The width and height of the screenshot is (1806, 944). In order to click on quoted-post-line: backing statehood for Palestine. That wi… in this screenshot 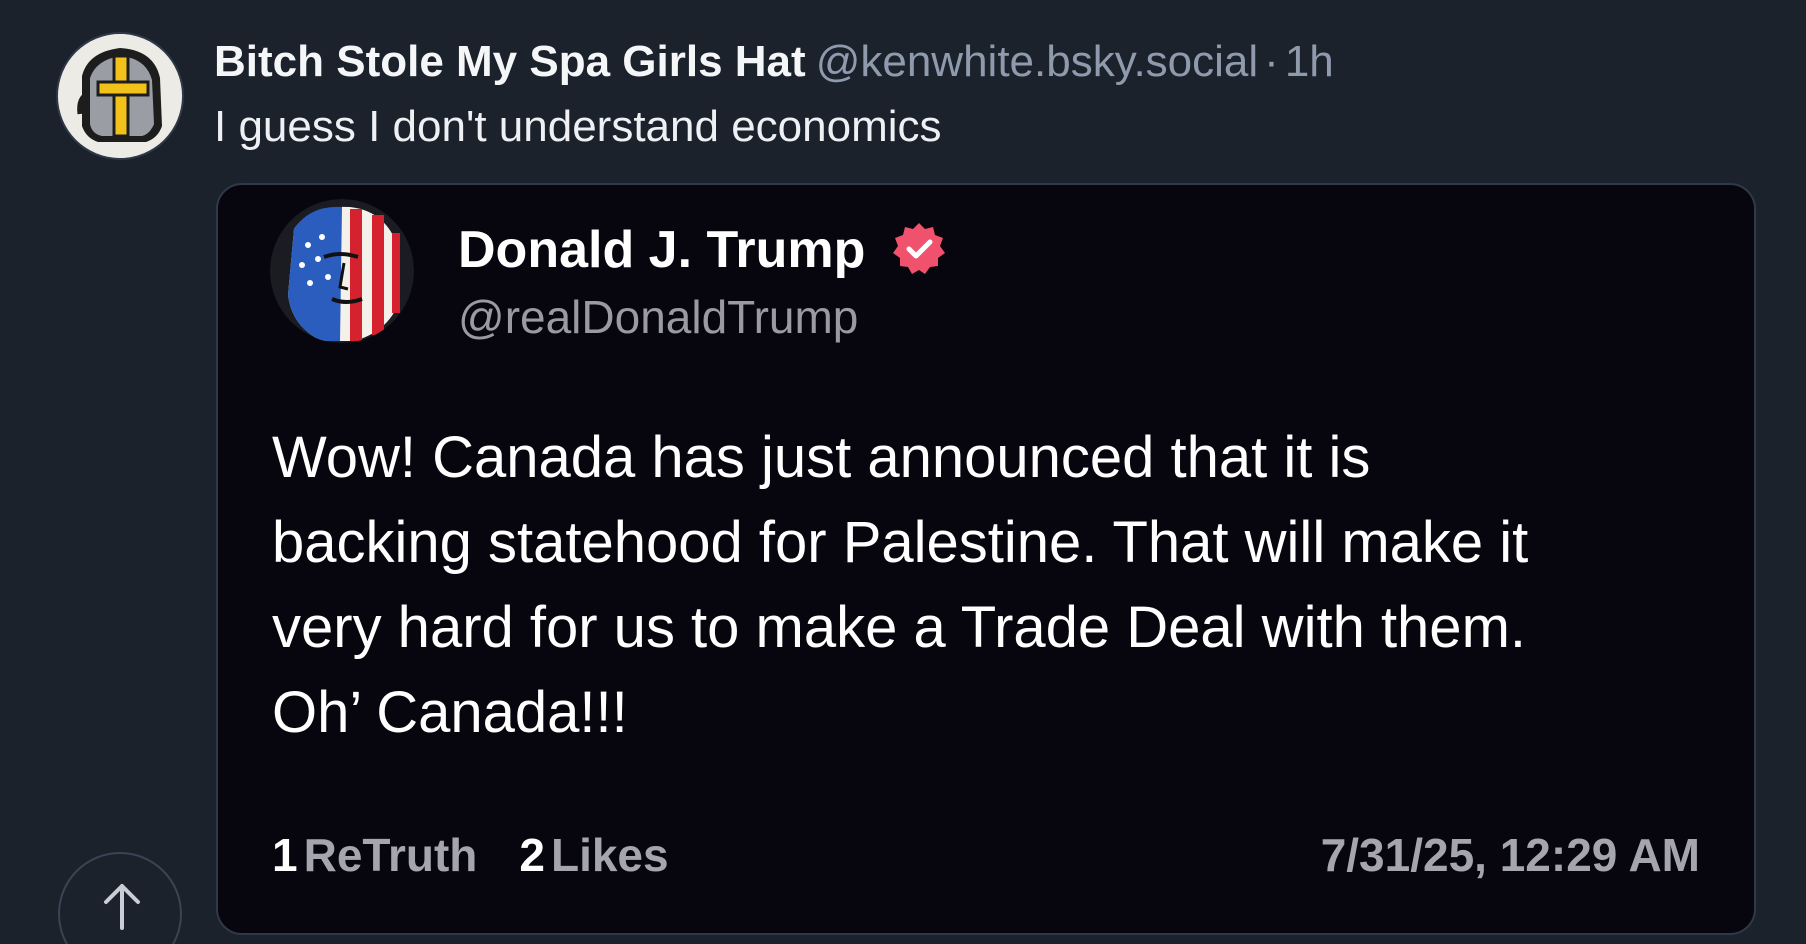, I will do `click(900, 542)`.